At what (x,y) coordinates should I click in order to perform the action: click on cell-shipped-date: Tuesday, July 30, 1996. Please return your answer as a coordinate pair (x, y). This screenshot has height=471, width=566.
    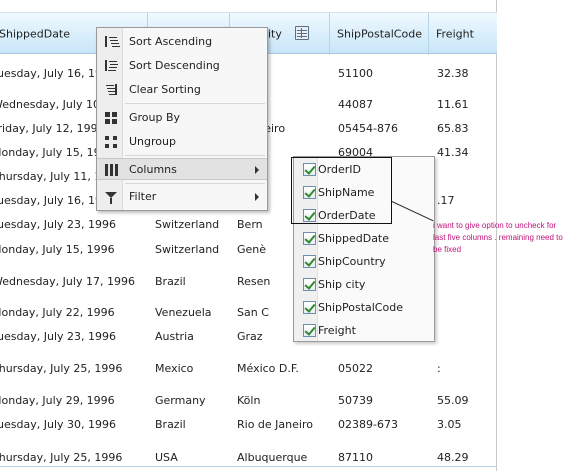
    Looking at the image, I should click on (58, 424).